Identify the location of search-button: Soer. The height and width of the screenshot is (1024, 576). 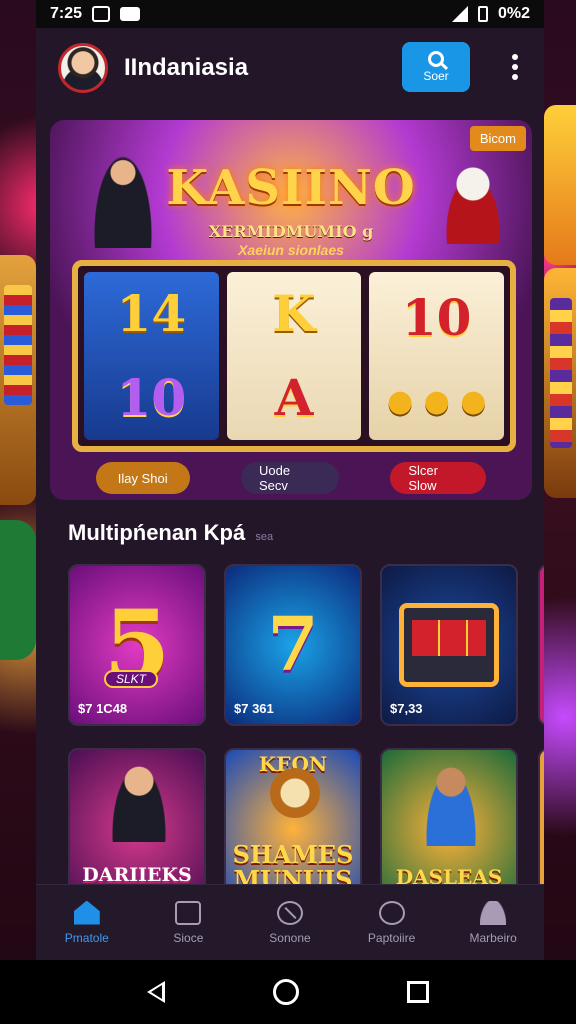
(436, 67).